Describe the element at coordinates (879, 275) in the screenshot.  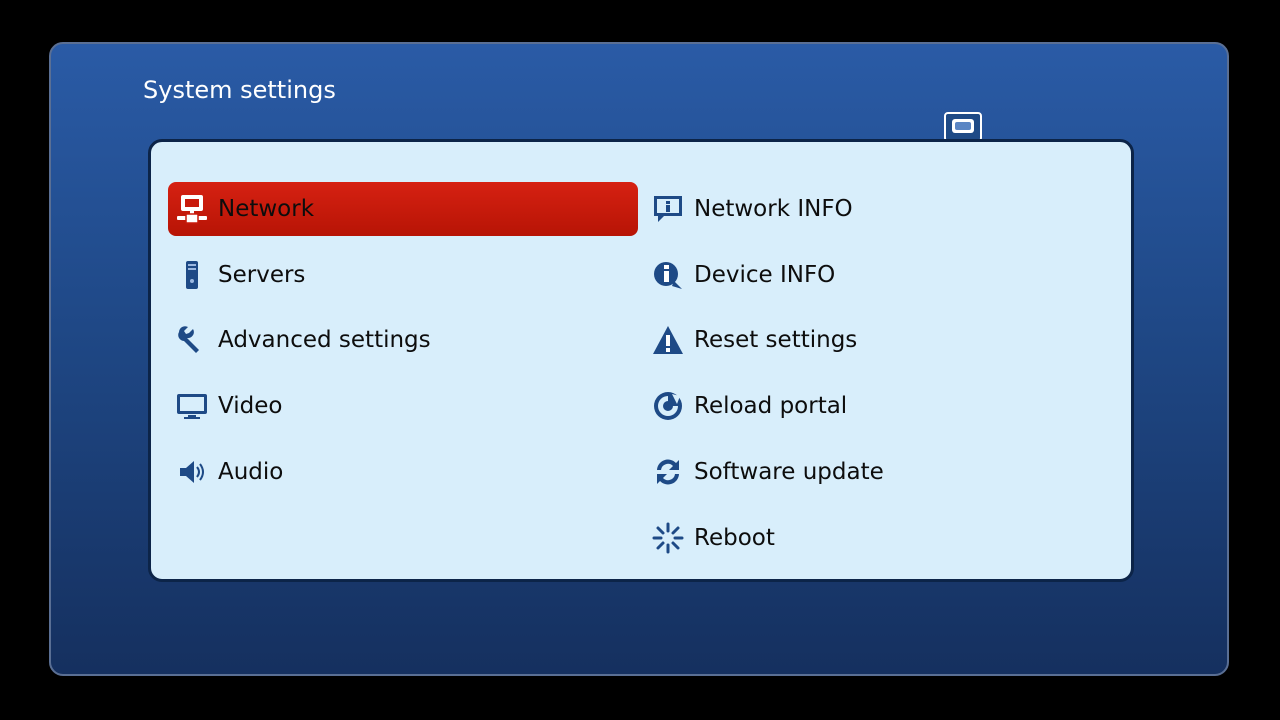
I see `menu-item-device-info: Device INFO` at that location.